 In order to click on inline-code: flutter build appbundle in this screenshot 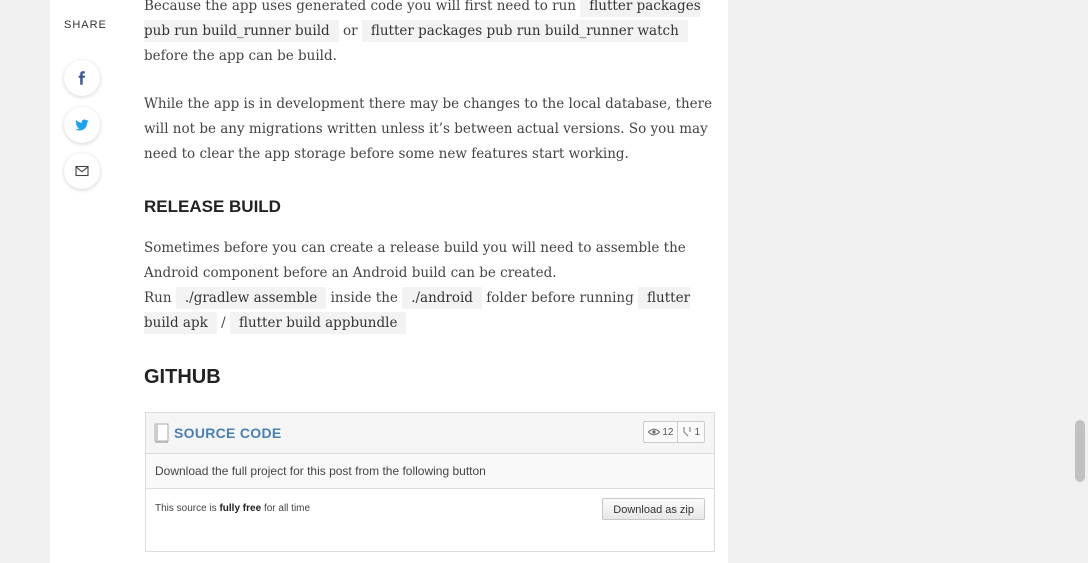, I will do `click(318, 323)`.